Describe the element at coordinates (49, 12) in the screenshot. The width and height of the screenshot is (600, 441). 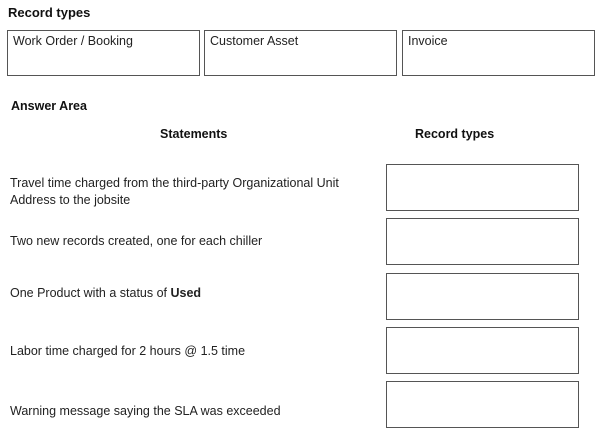
I see `record-types-title: Record types` at that location.